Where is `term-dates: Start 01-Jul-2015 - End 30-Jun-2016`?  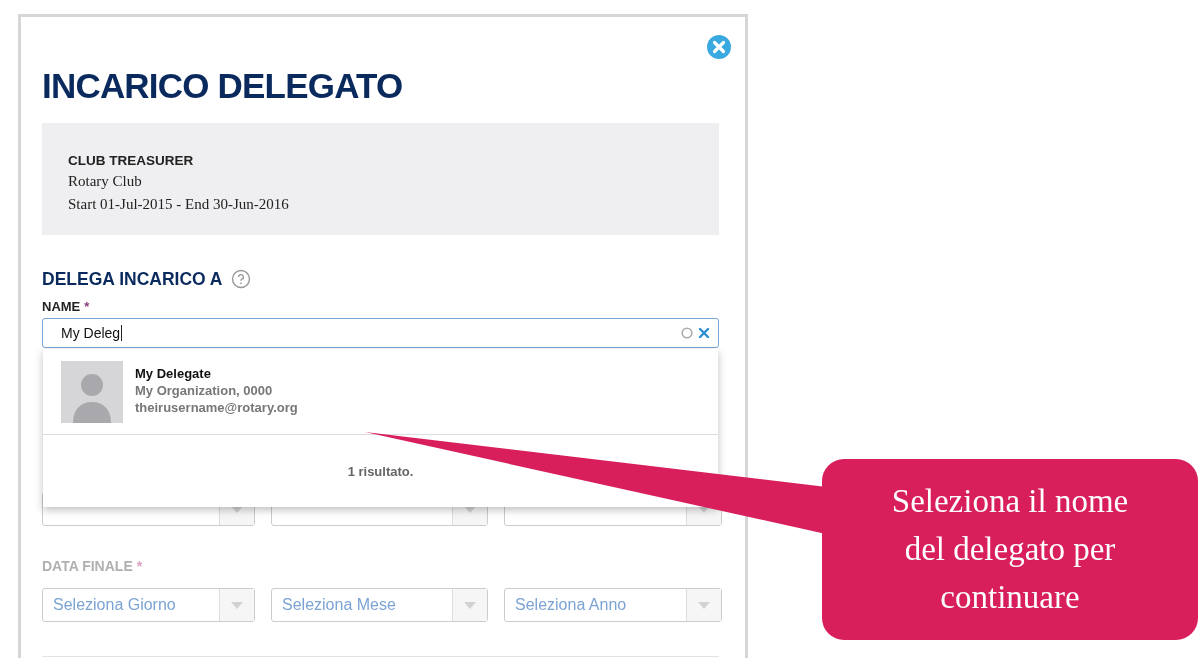
term-dates: Start 01-Jul-2015 - End 30-Jun-2016 is located at coordinates (179, 204).